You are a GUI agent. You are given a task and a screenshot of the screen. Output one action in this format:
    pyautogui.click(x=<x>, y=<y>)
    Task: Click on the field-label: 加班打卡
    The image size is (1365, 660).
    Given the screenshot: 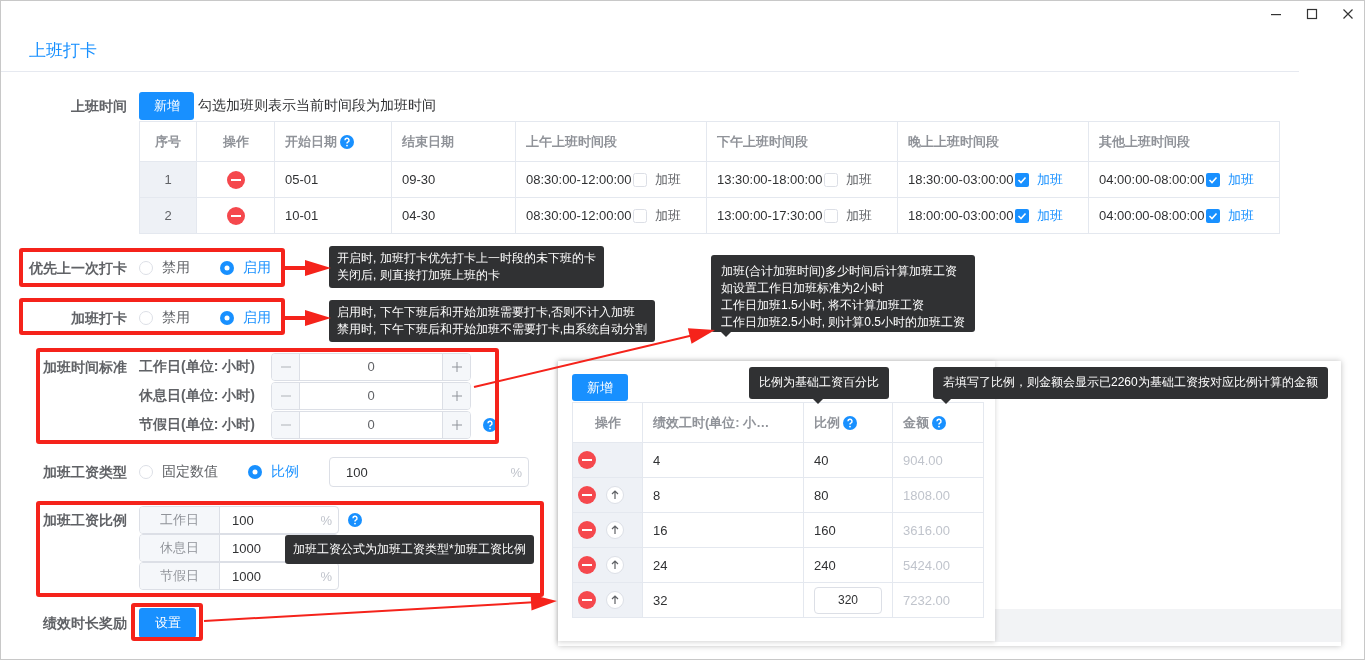 What is the action you would take?
    pyautogui.click(x=99, y=318)
    